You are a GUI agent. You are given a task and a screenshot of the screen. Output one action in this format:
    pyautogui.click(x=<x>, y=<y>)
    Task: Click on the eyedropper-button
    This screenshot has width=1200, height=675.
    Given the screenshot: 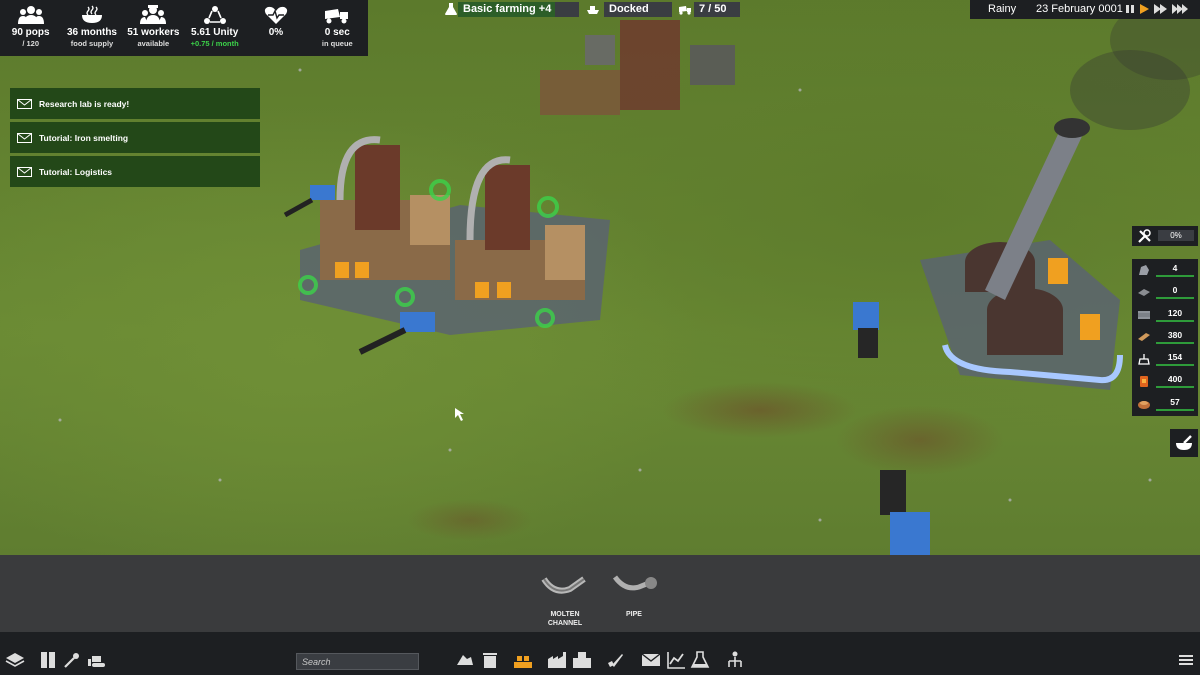 What is the action you would take?
    pyautogui.click(x=72, y=660)
    